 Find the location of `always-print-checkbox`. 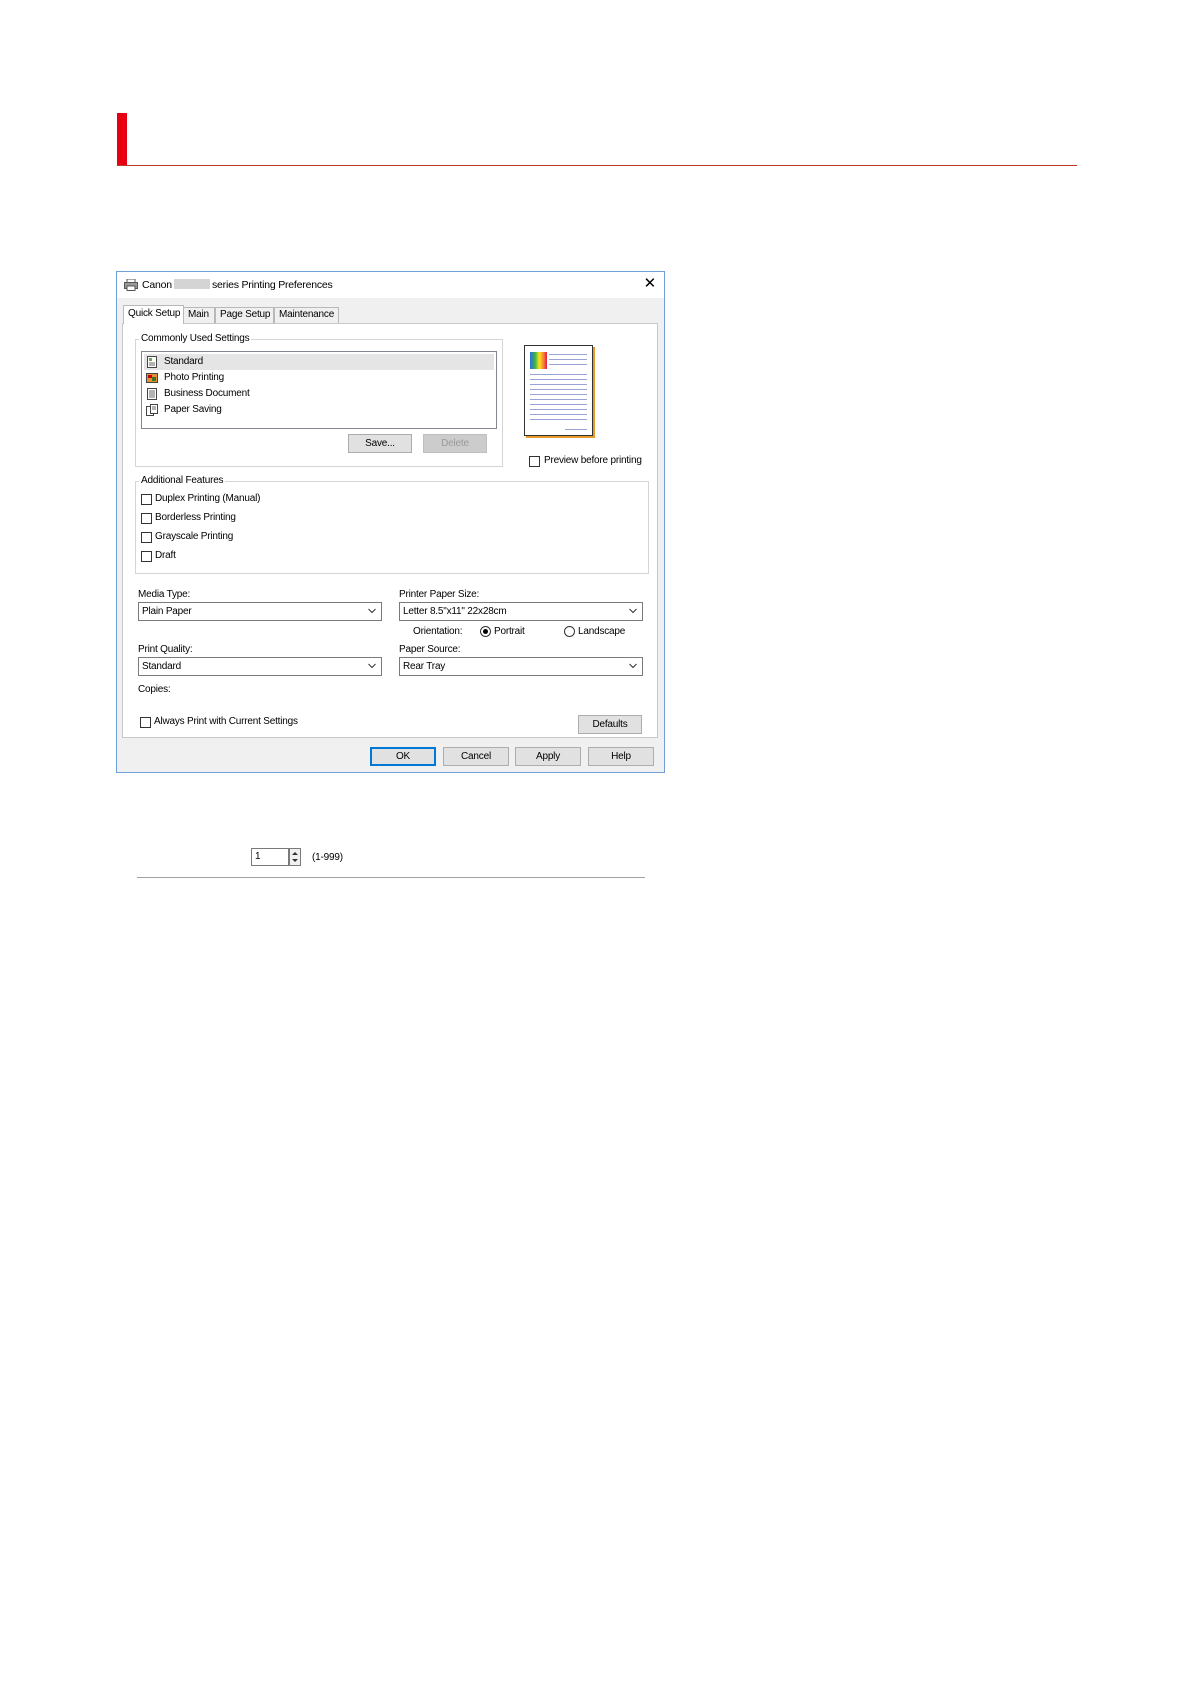

always-print-checkbox is located at coordinates (145, 722).